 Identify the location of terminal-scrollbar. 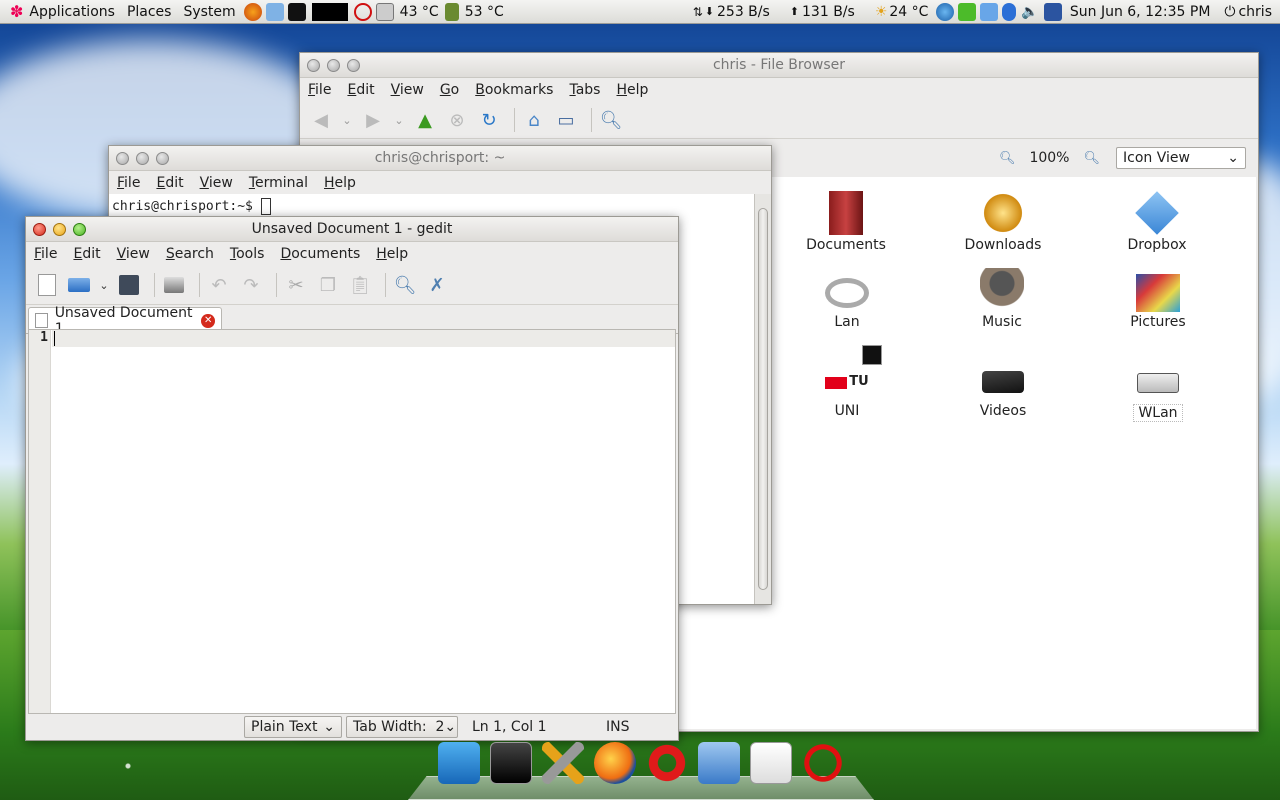
(762, 399).